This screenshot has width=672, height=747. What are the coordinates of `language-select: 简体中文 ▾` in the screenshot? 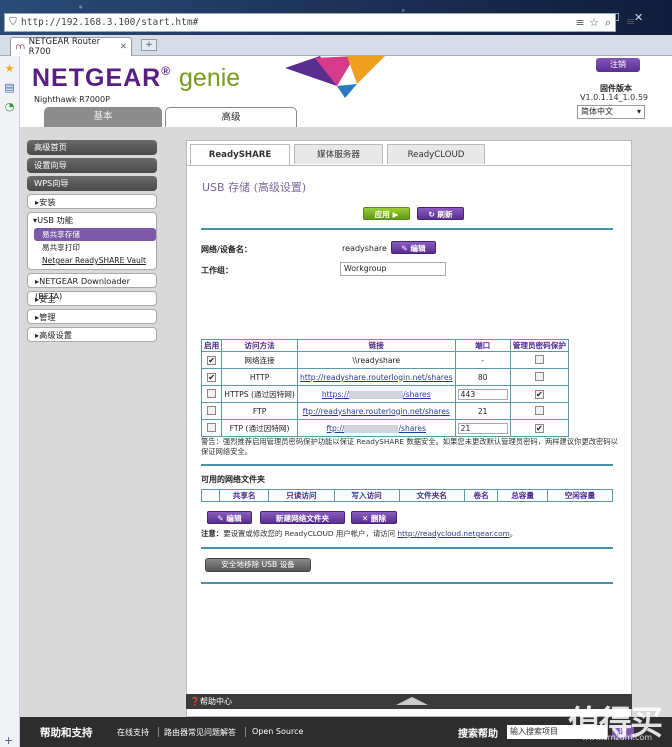 It's located at (611, 112).